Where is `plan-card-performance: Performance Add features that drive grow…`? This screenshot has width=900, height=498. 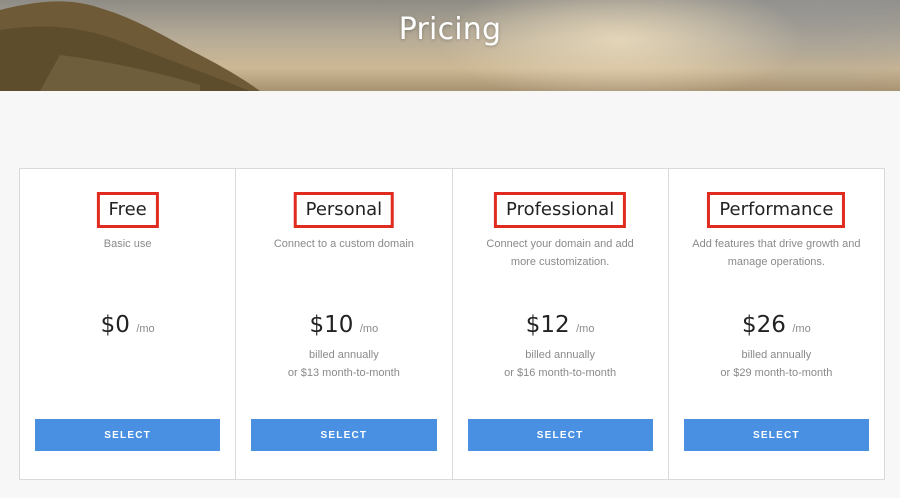 plan-card-performance: Performance Add features that drive grow… is located at coordinates (776, 324).